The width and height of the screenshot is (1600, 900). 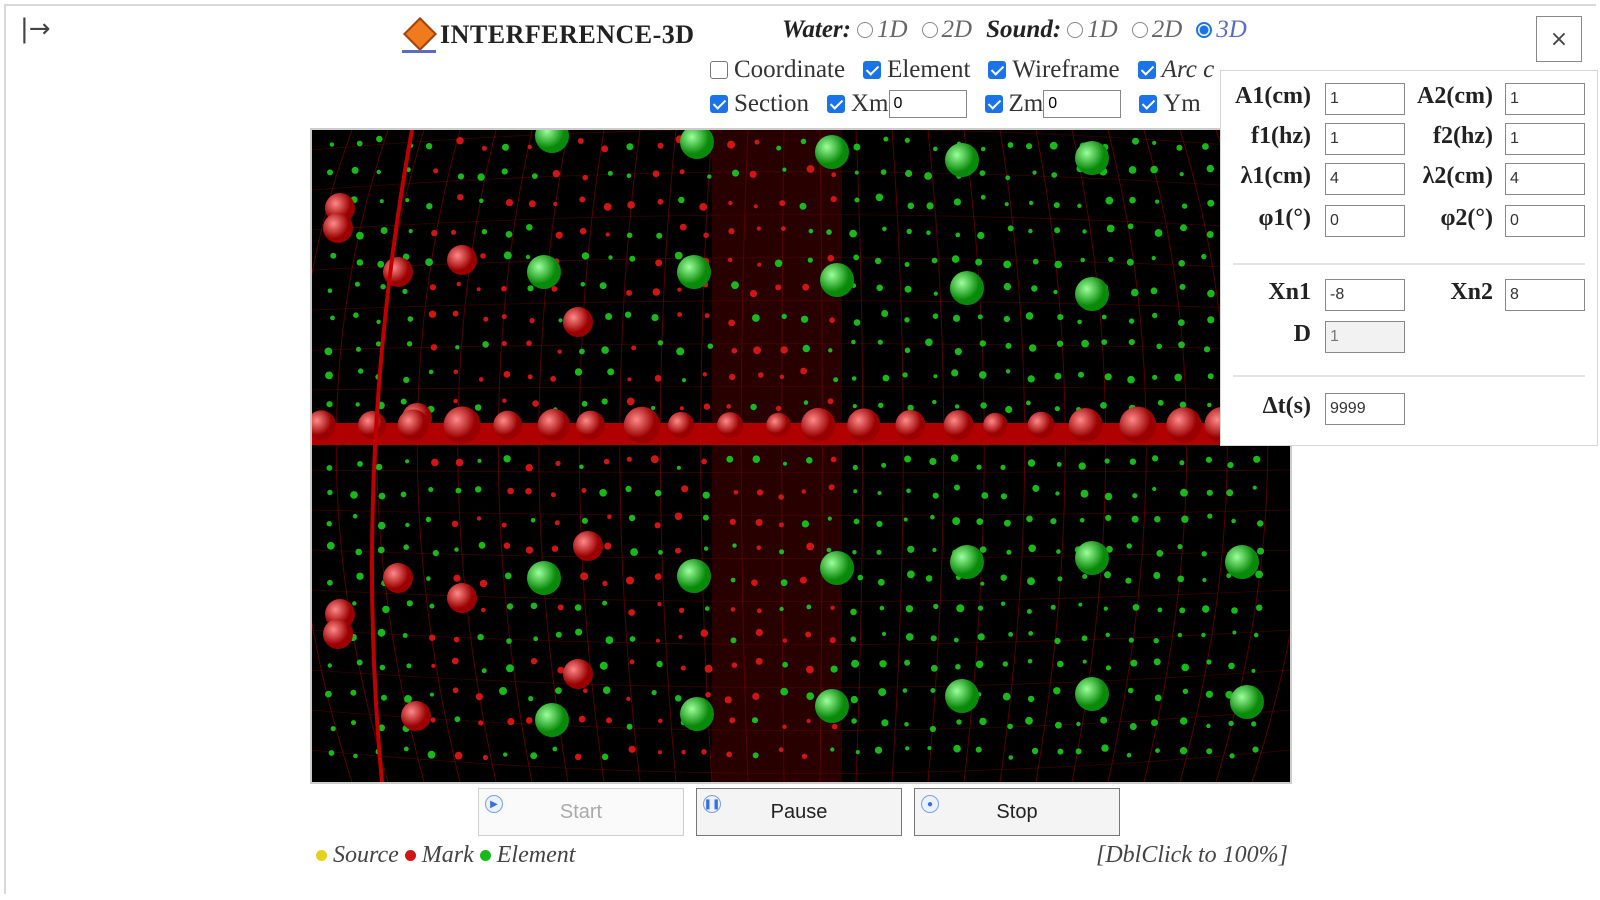 What do you see at coordinates (1545, 99) in the screenshot?
I see `a2-input` at bounding box center [1545, 99].